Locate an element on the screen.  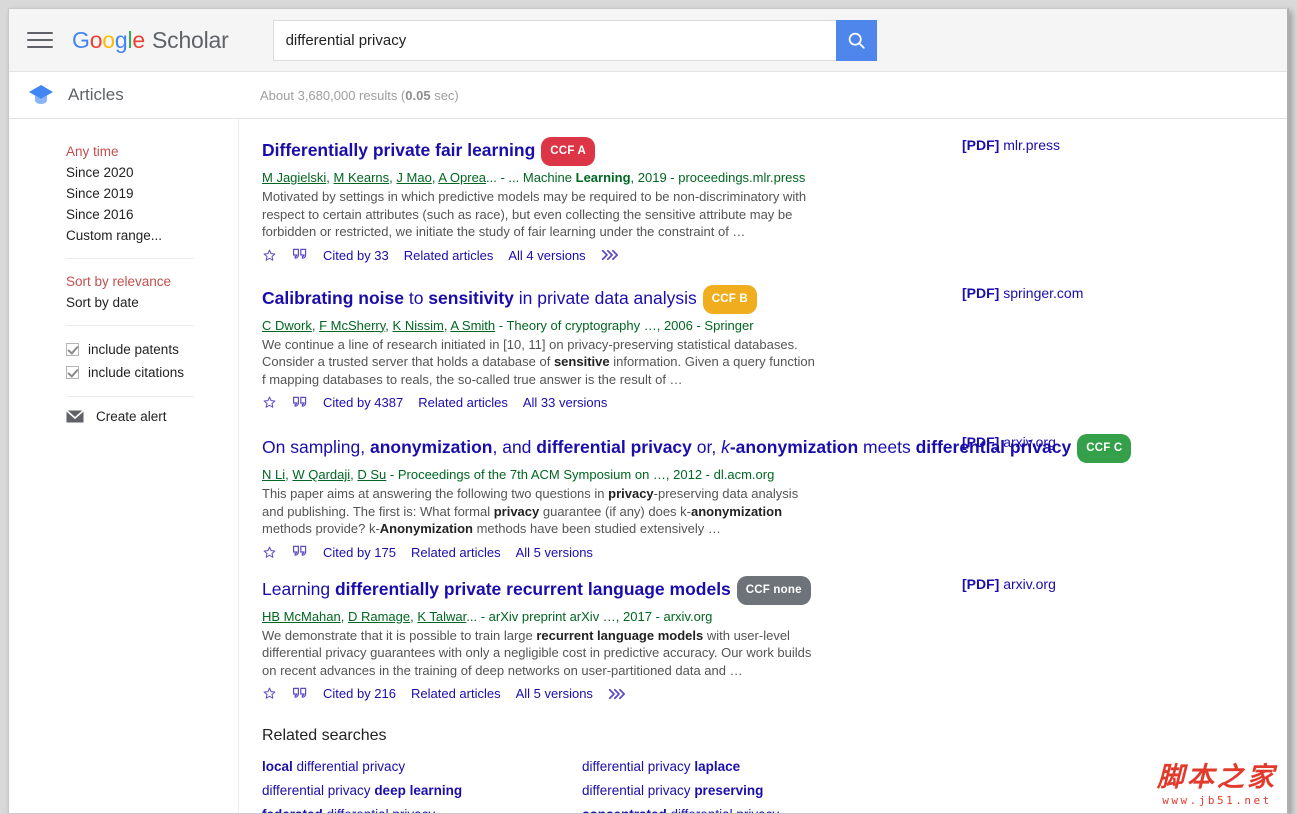
author-link: A Smith is located at coordinates (472, 325).